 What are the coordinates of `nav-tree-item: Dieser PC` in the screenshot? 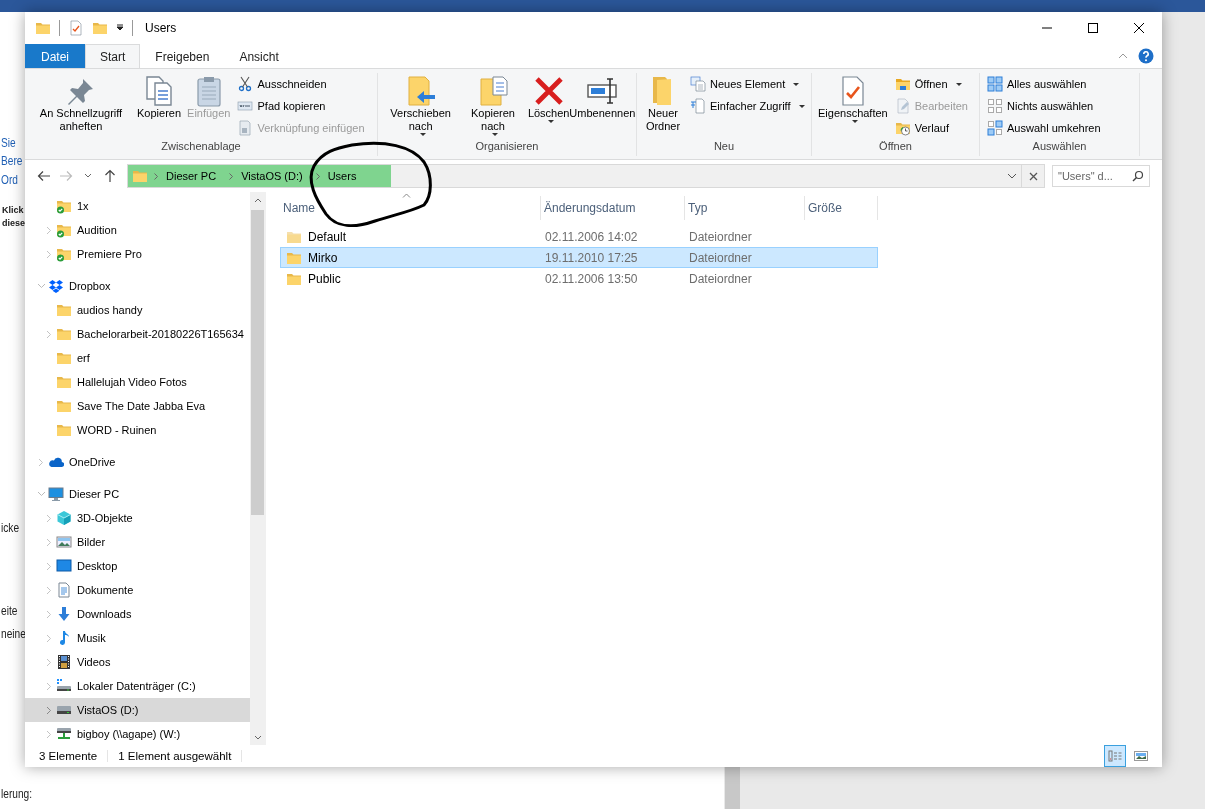 It's located at (137, 494).